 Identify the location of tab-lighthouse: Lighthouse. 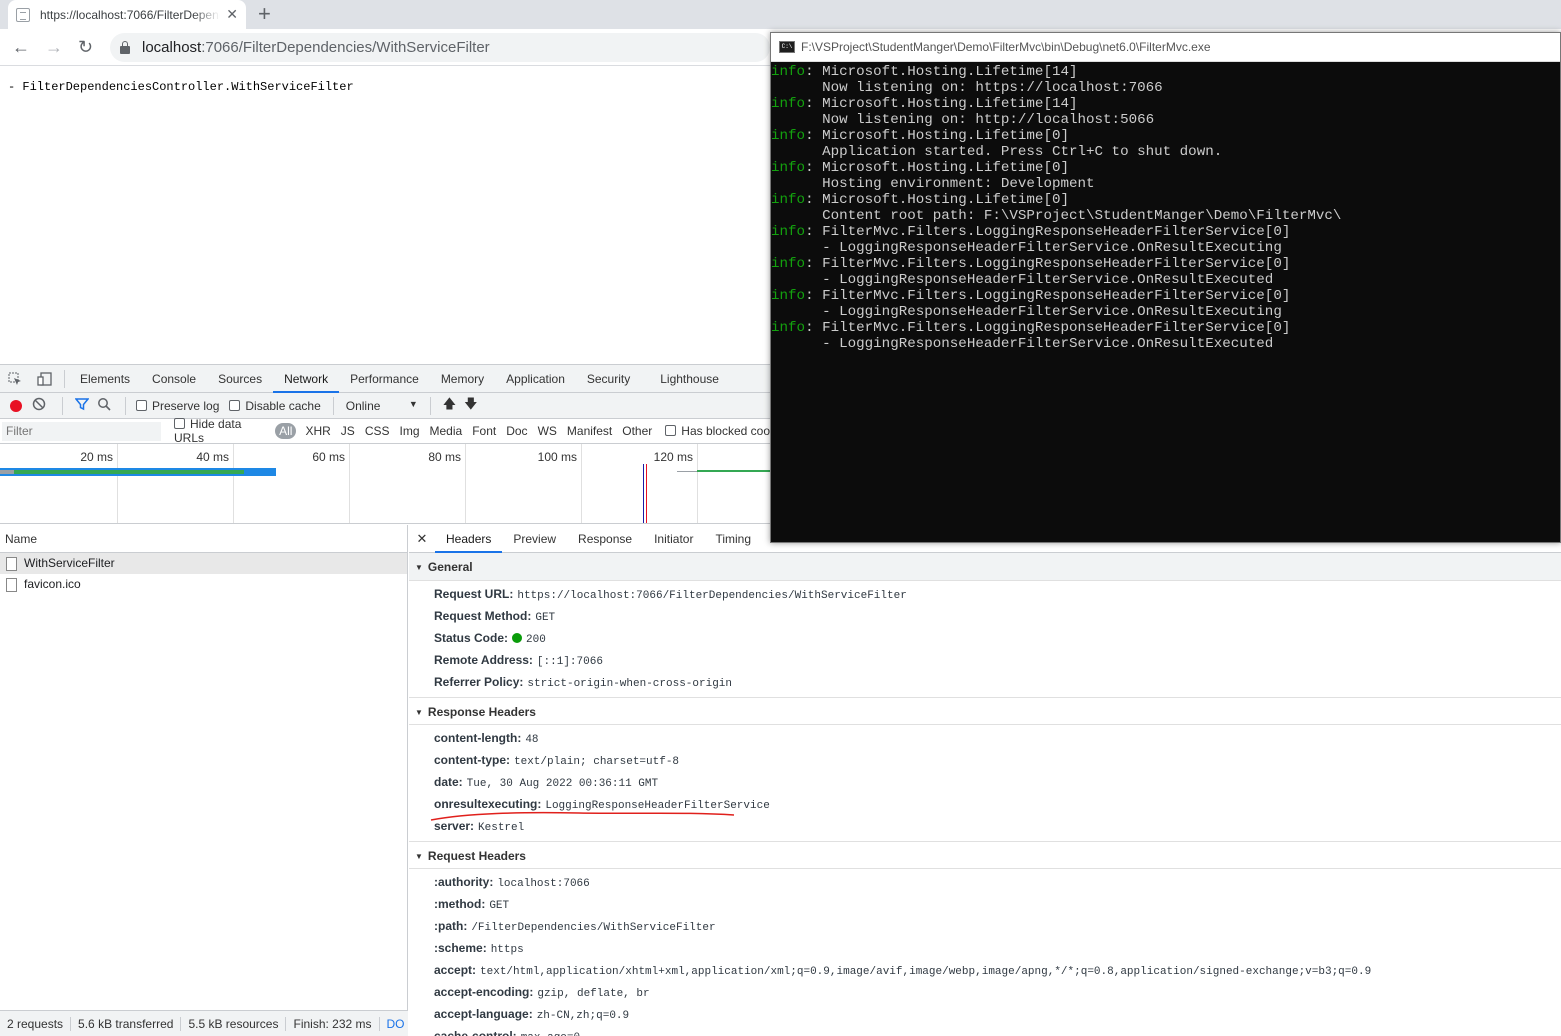
(689, 379).